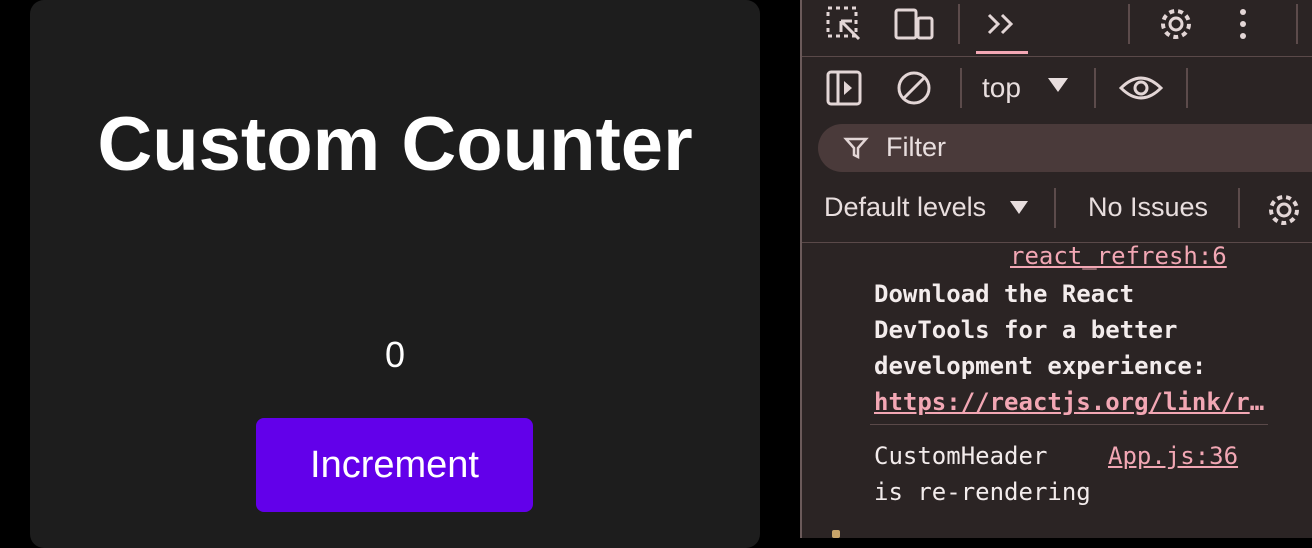 The image size is (1312, 548). What do you see at coordinates (1040, 366) in the screenshot?
I see `message-line: development experience:` at bounding box center [1040, 366].